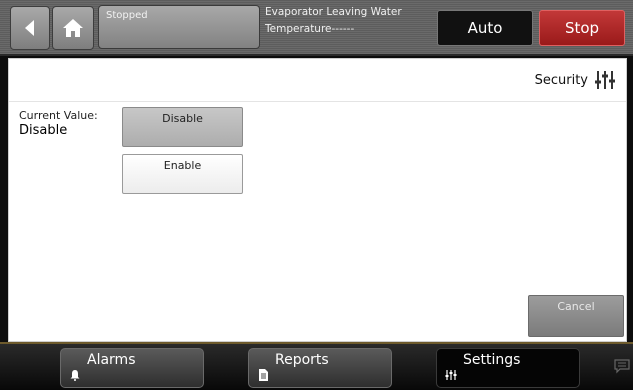  I want to click on nav-alarms-label: Alarms, so click(111, 360).